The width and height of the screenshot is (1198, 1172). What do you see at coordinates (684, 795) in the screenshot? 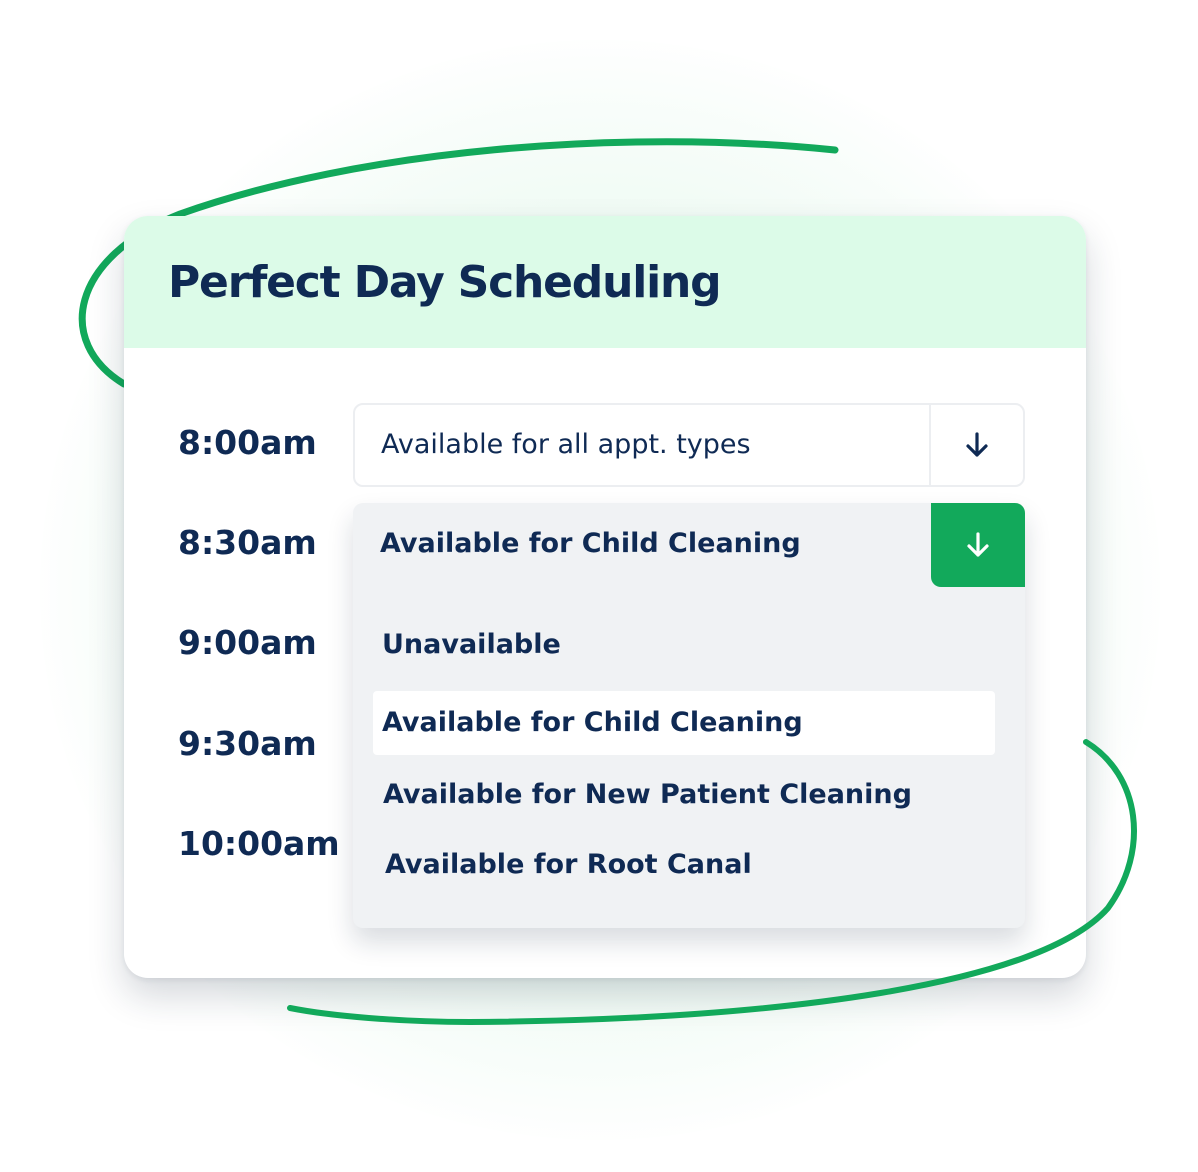
I see `option-new-patient-cleaning: Available for New Patient Cleaning` at bounding box center [684, 795].